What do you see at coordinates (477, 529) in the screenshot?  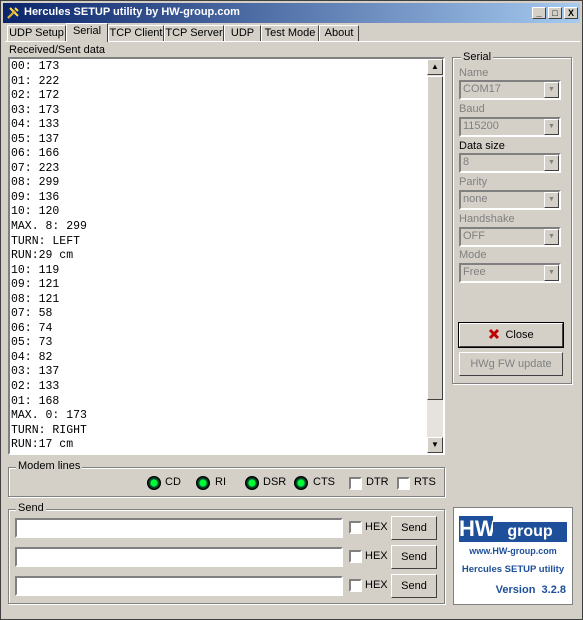 I see `logo-hw: HW` at bounding box center [477, 529].